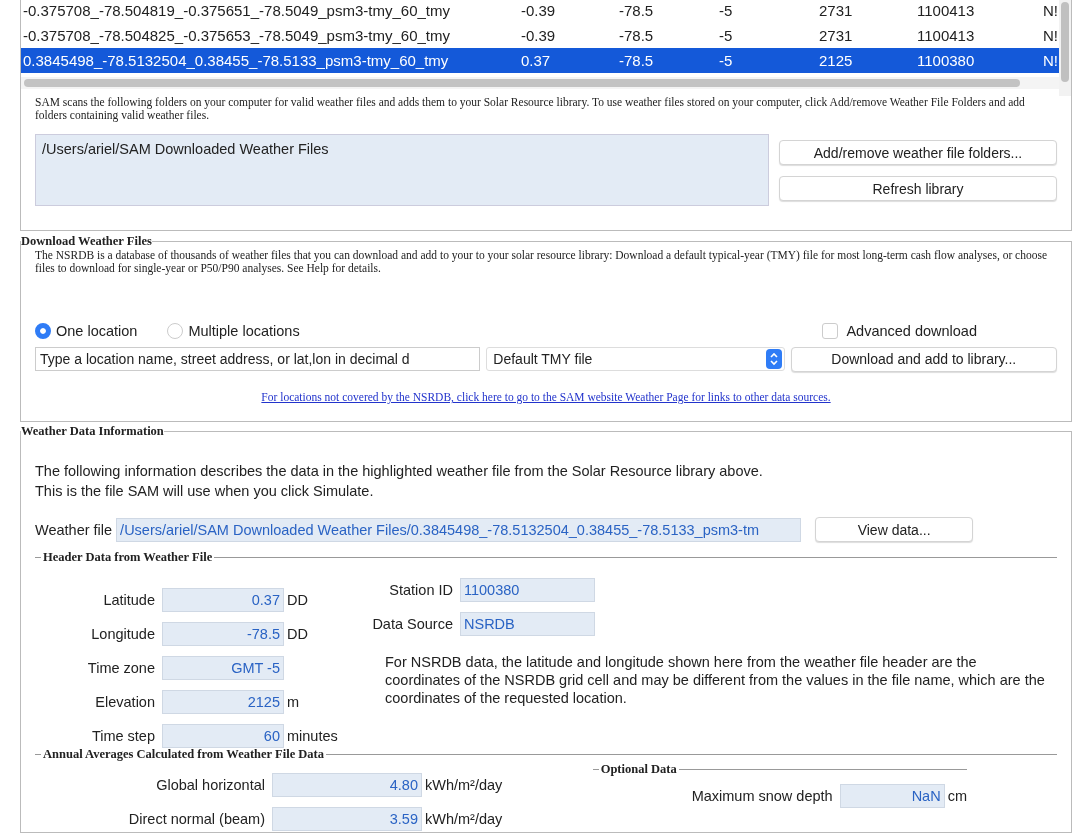 This screenshot has height=833, width=1086. What do you see at coordinates (527, 590) in the screenshot?
I see `value-field: 1100380` at bounding box center [527, 590].